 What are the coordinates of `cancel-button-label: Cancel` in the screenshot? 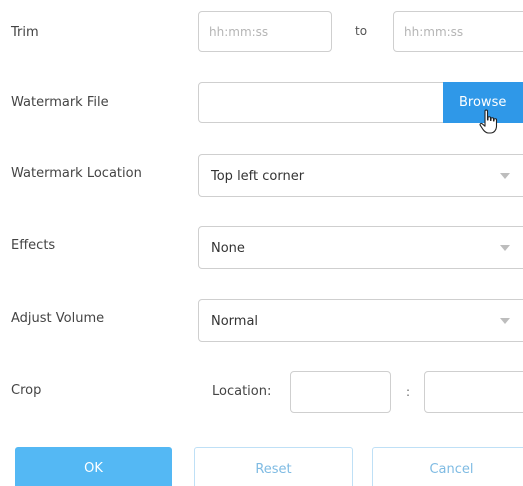 It's located at (451, 469).